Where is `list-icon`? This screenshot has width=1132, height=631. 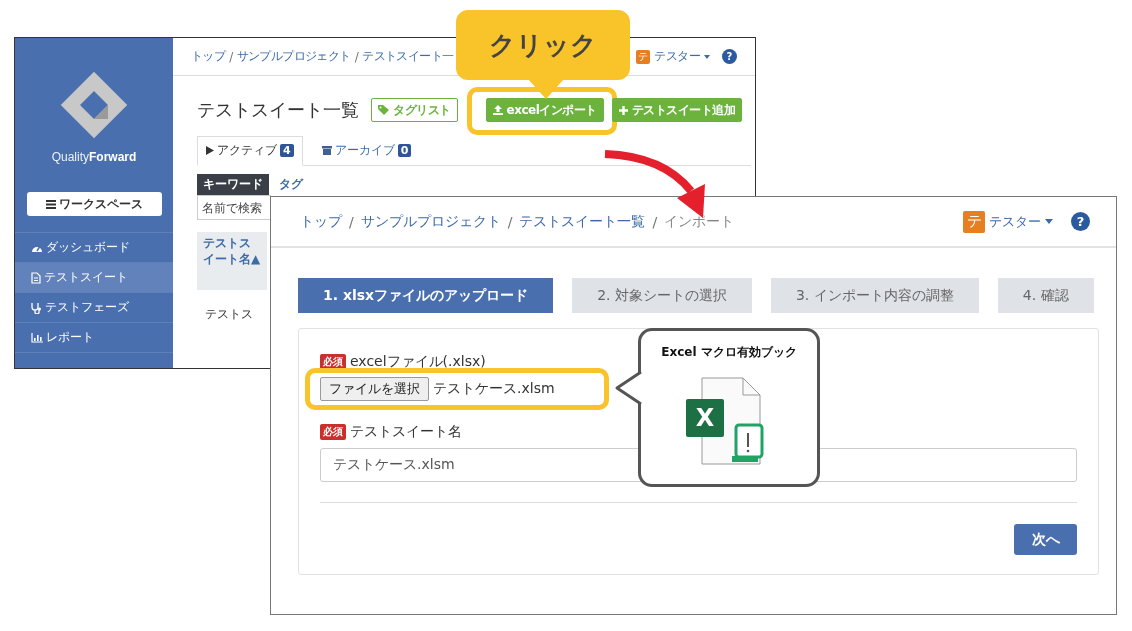 list-icon is located at coordinates (50, 204).